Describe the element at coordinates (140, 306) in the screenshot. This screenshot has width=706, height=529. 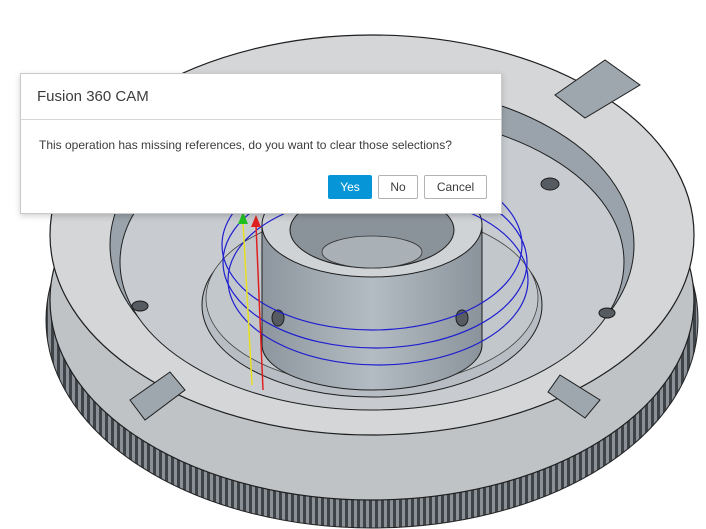
I see `hole-ring-left` at that location.